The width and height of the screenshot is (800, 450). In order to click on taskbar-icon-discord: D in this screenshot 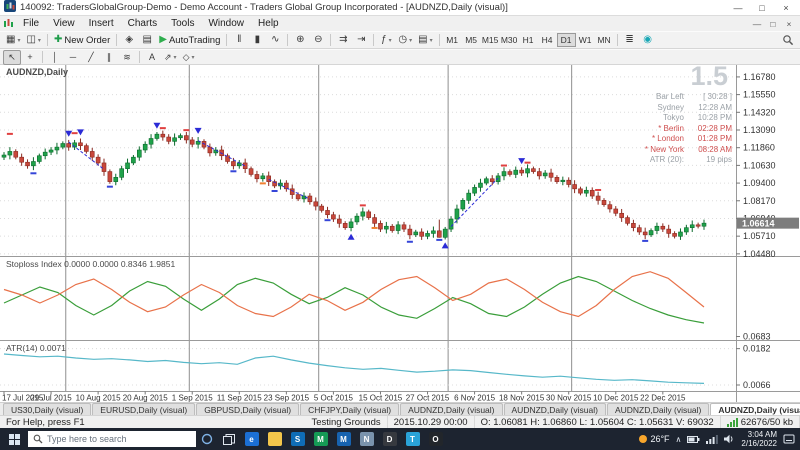, I will do `click(389, 439)`.